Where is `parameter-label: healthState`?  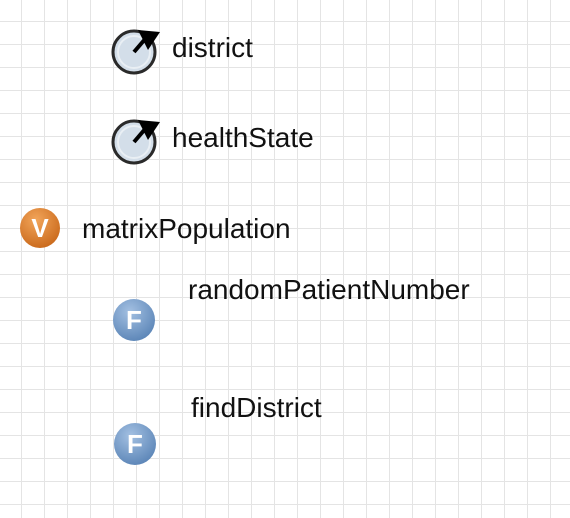 parameter-label: healthState is located at coordinates (243, 137).